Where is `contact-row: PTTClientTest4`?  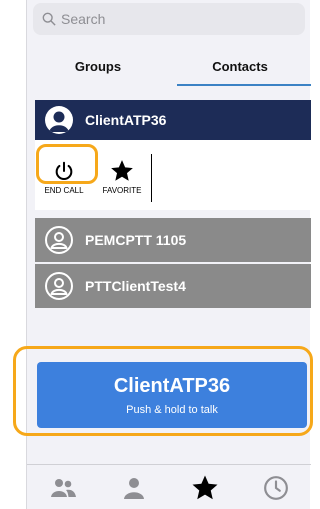 contact-row: PTTClientTest4 is located at coordinates (173, 286).